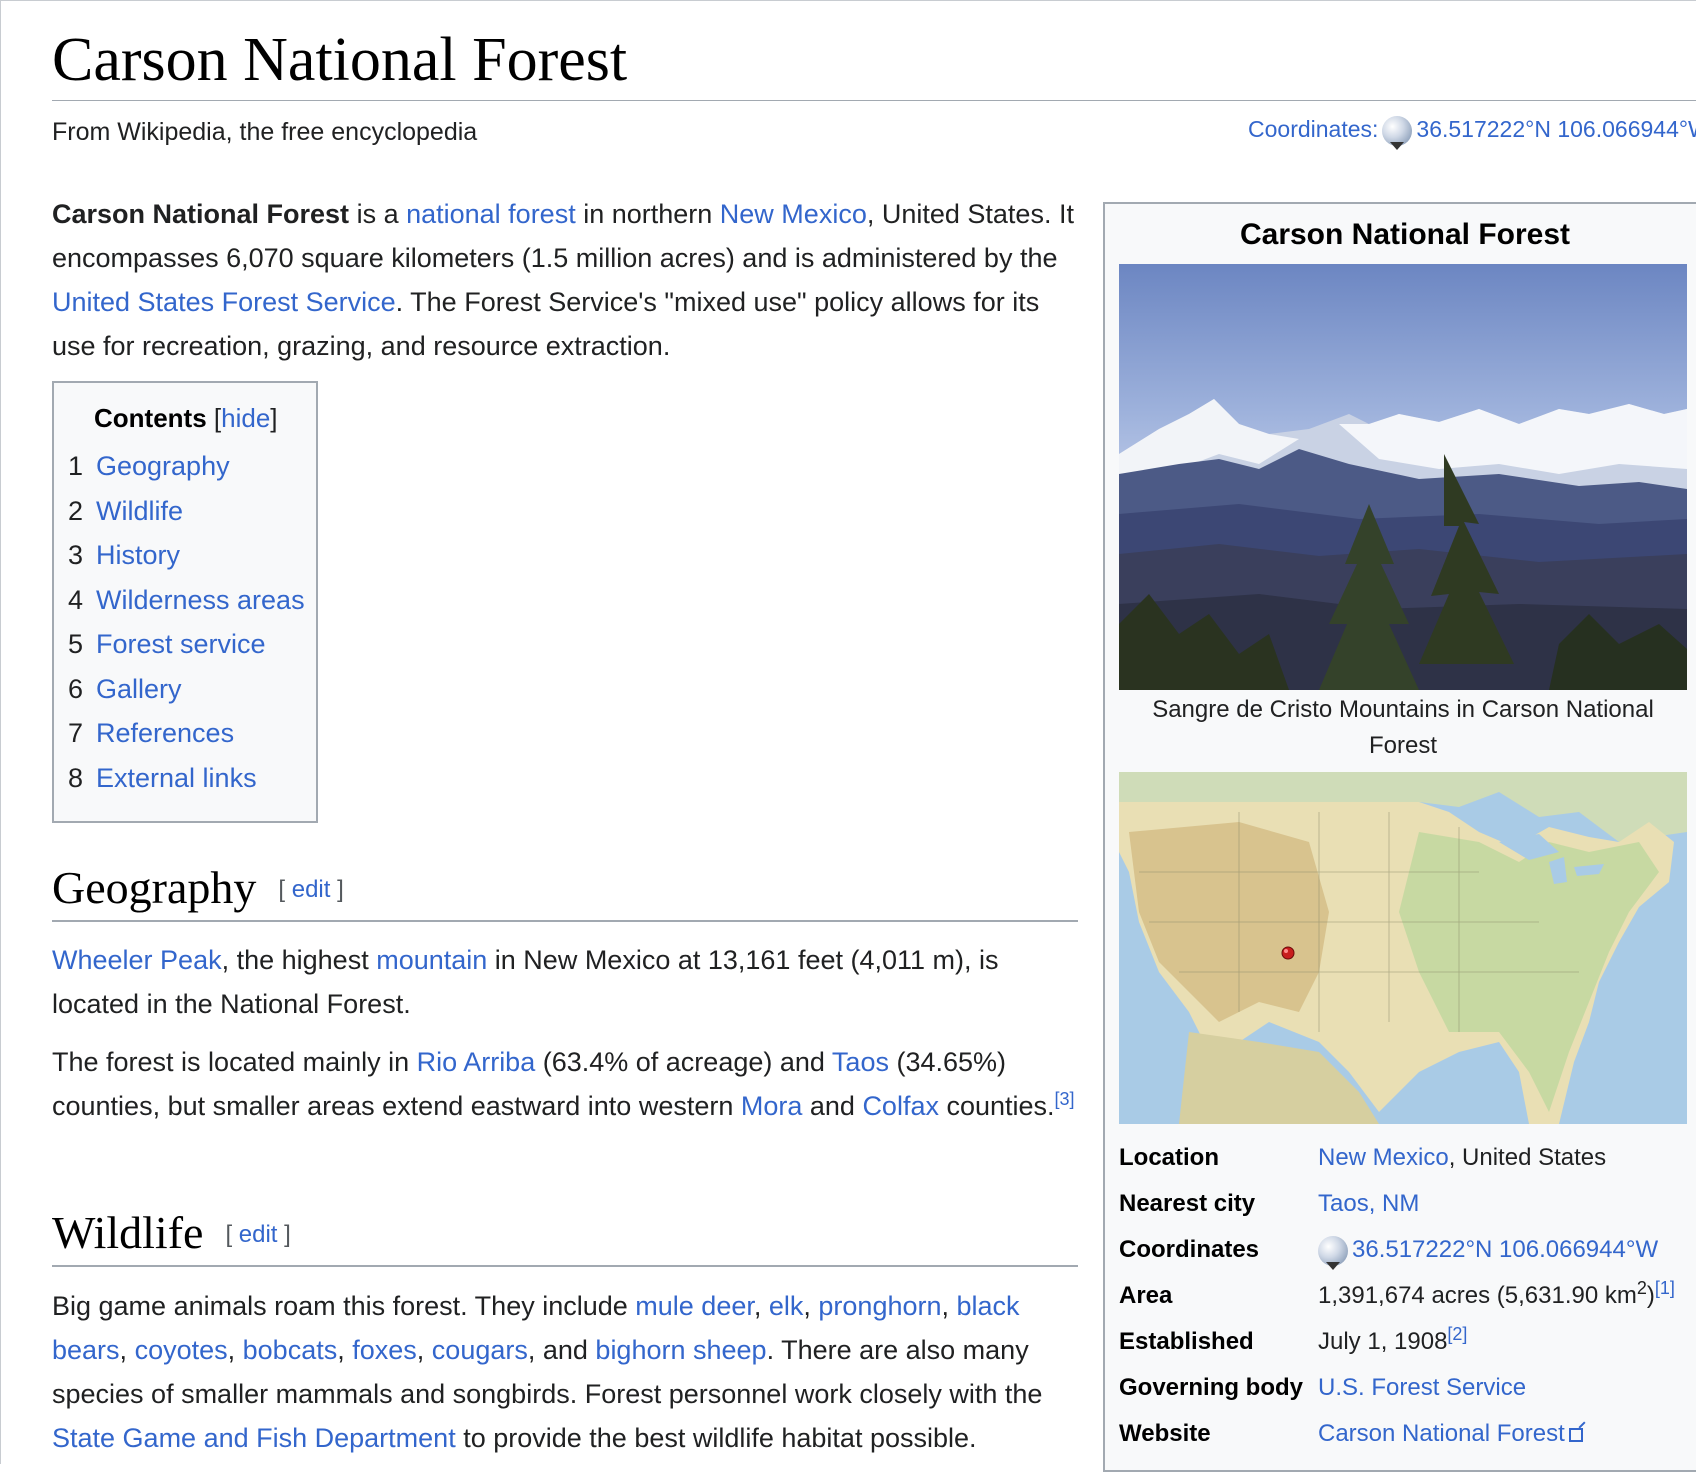 The width and height of the screenshot is (1696, 1472). What do you see at coordinates (186, 562) in the screenshot?
I see `toc-item-history: 3 History` at bounding box center [186, 562].